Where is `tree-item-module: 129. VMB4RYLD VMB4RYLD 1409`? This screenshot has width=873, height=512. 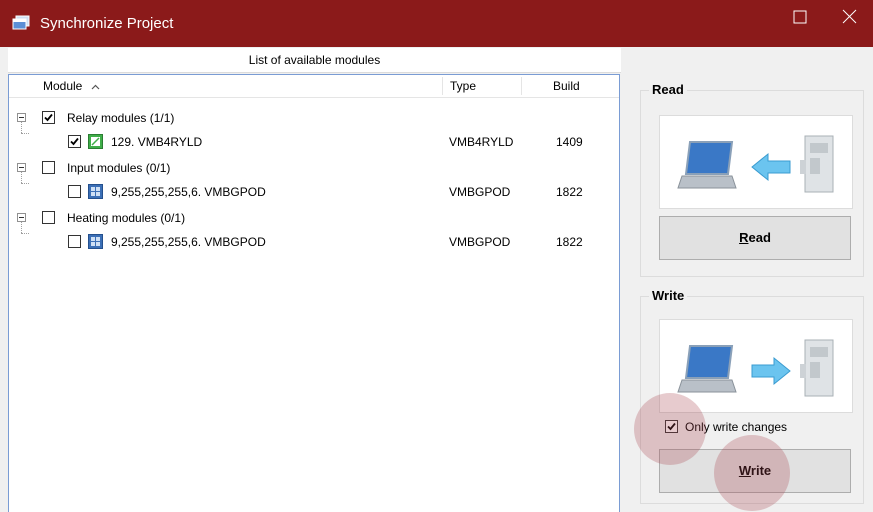 tree-item-module: 129. VMB4RYLD VMB4RYLD 1409 is located at coordinates (314, 143).